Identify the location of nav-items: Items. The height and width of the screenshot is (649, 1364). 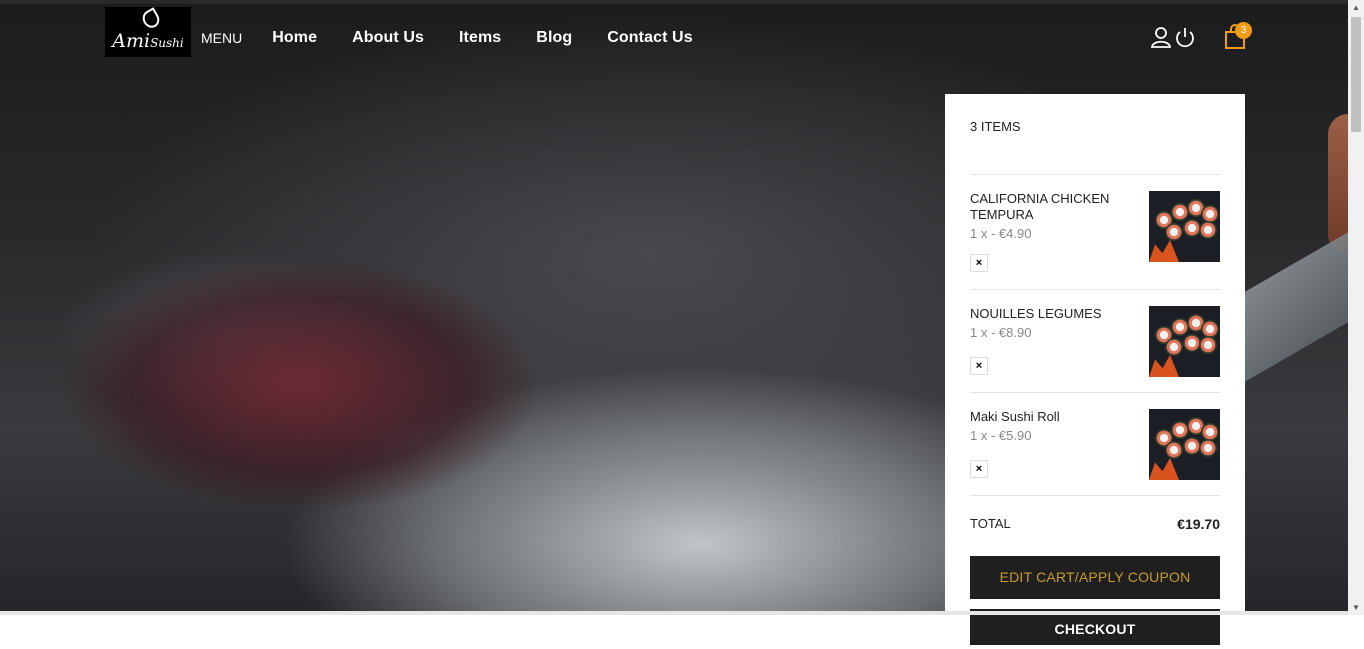
(480, 38).